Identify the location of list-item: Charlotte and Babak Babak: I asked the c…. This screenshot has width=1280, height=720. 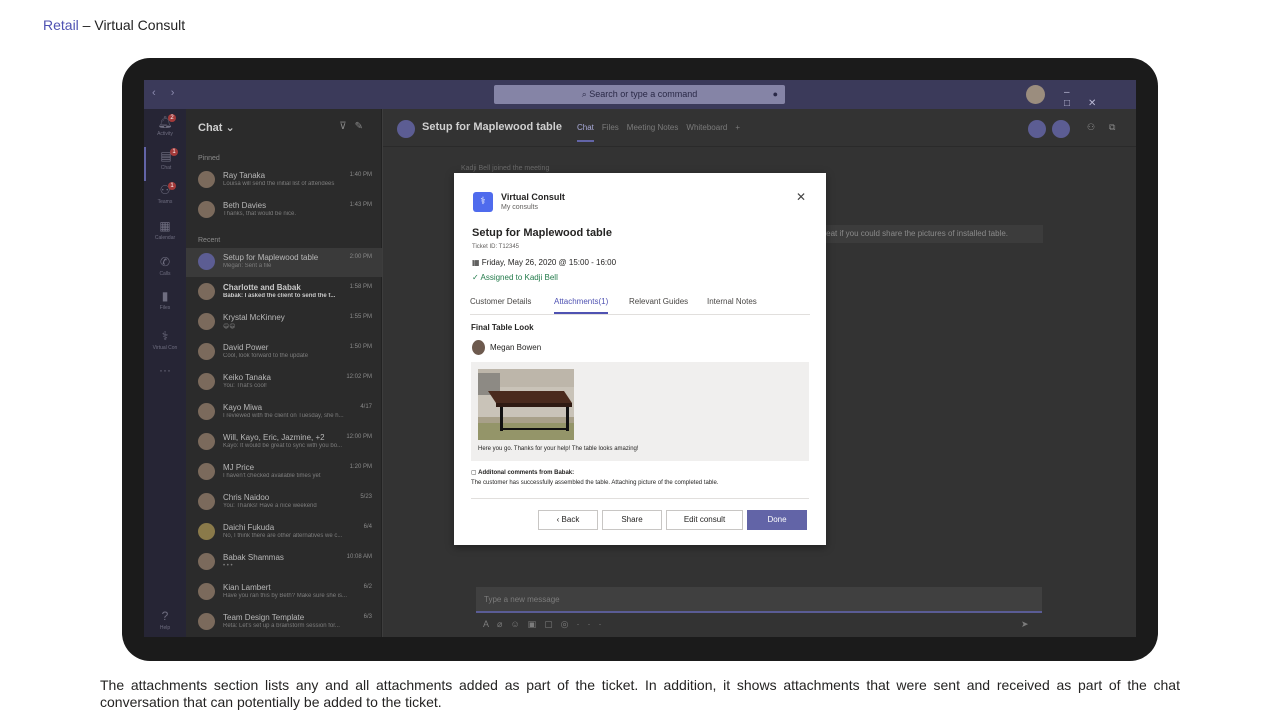
(284, 292).